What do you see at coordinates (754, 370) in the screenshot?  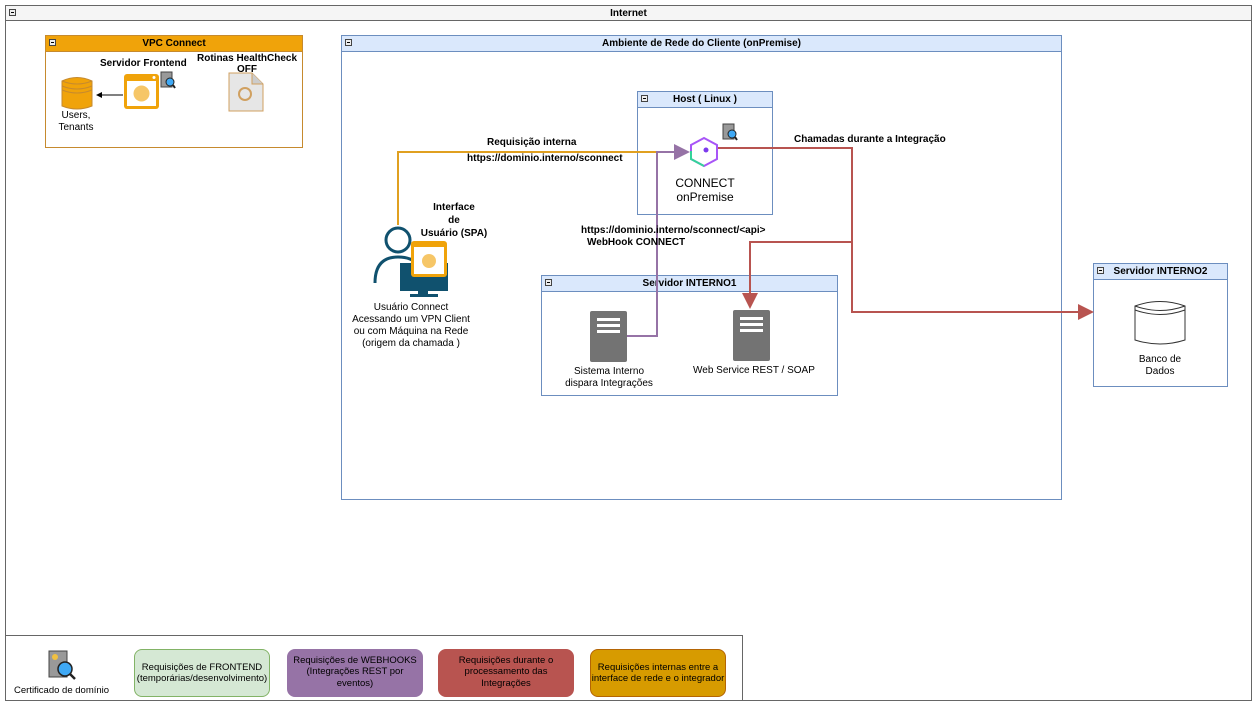 I see `webservice-label: Web Service REST / SOAP` at bounding box center [754, 370].